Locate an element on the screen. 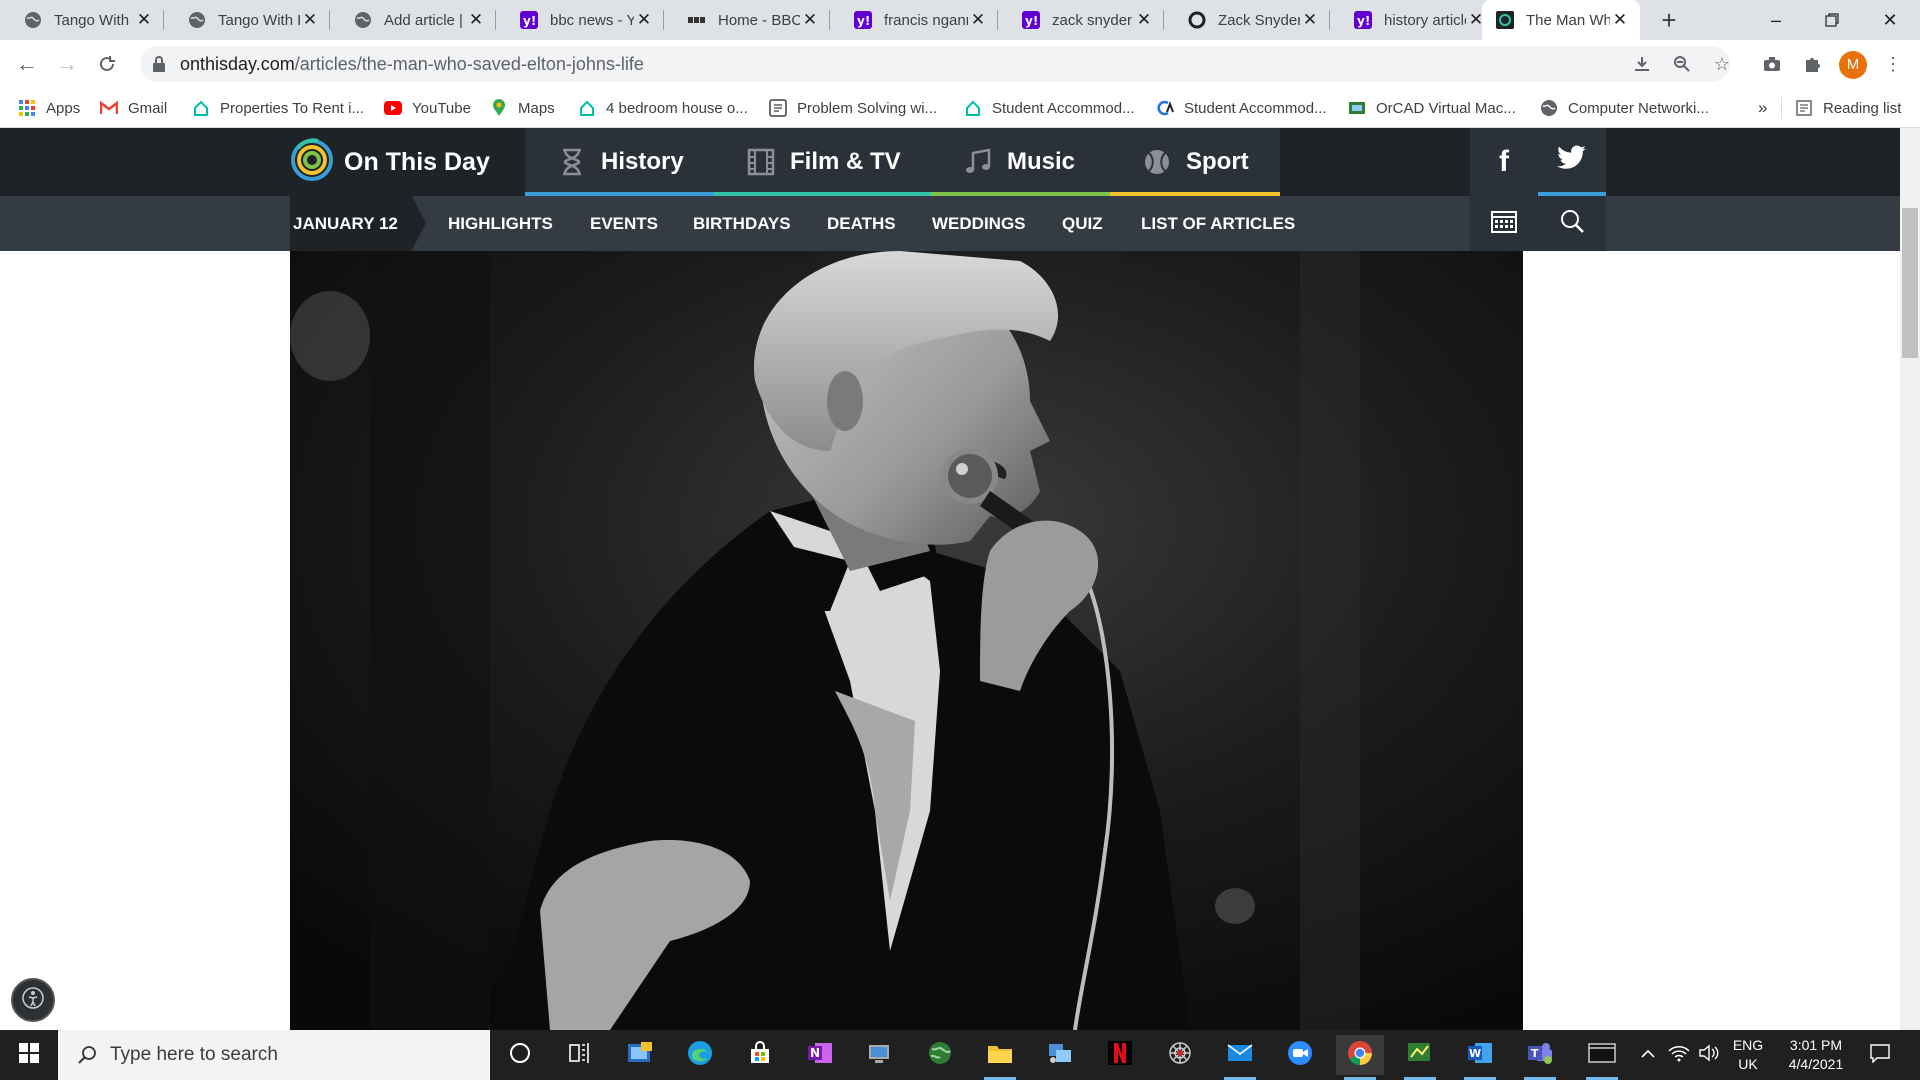  restore-button is located at coordinates (1832, 20).